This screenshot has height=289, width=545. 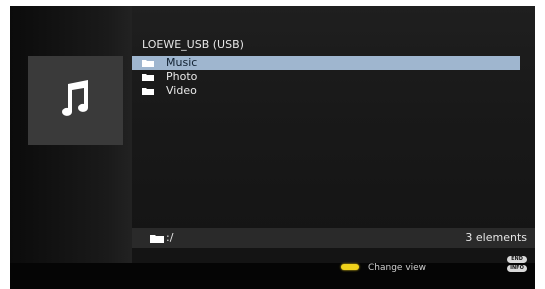 What do you see at coordinates (182, 76) in the screenshot?
I see `list-item-label: Photo` at bounding box center [182, 76].